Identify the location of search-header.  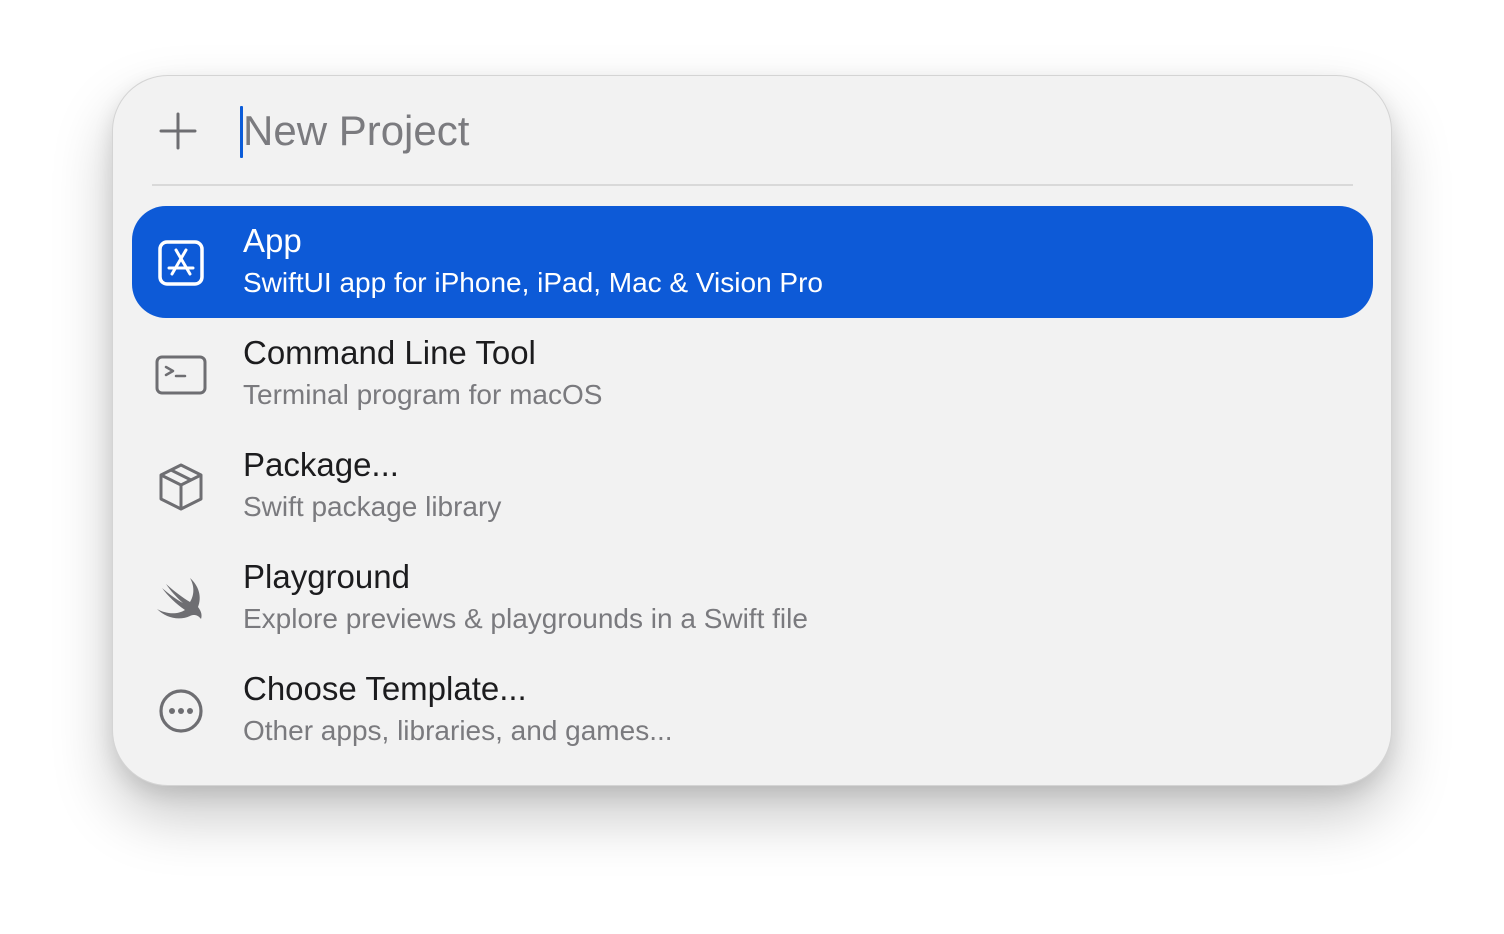
(752, 131).